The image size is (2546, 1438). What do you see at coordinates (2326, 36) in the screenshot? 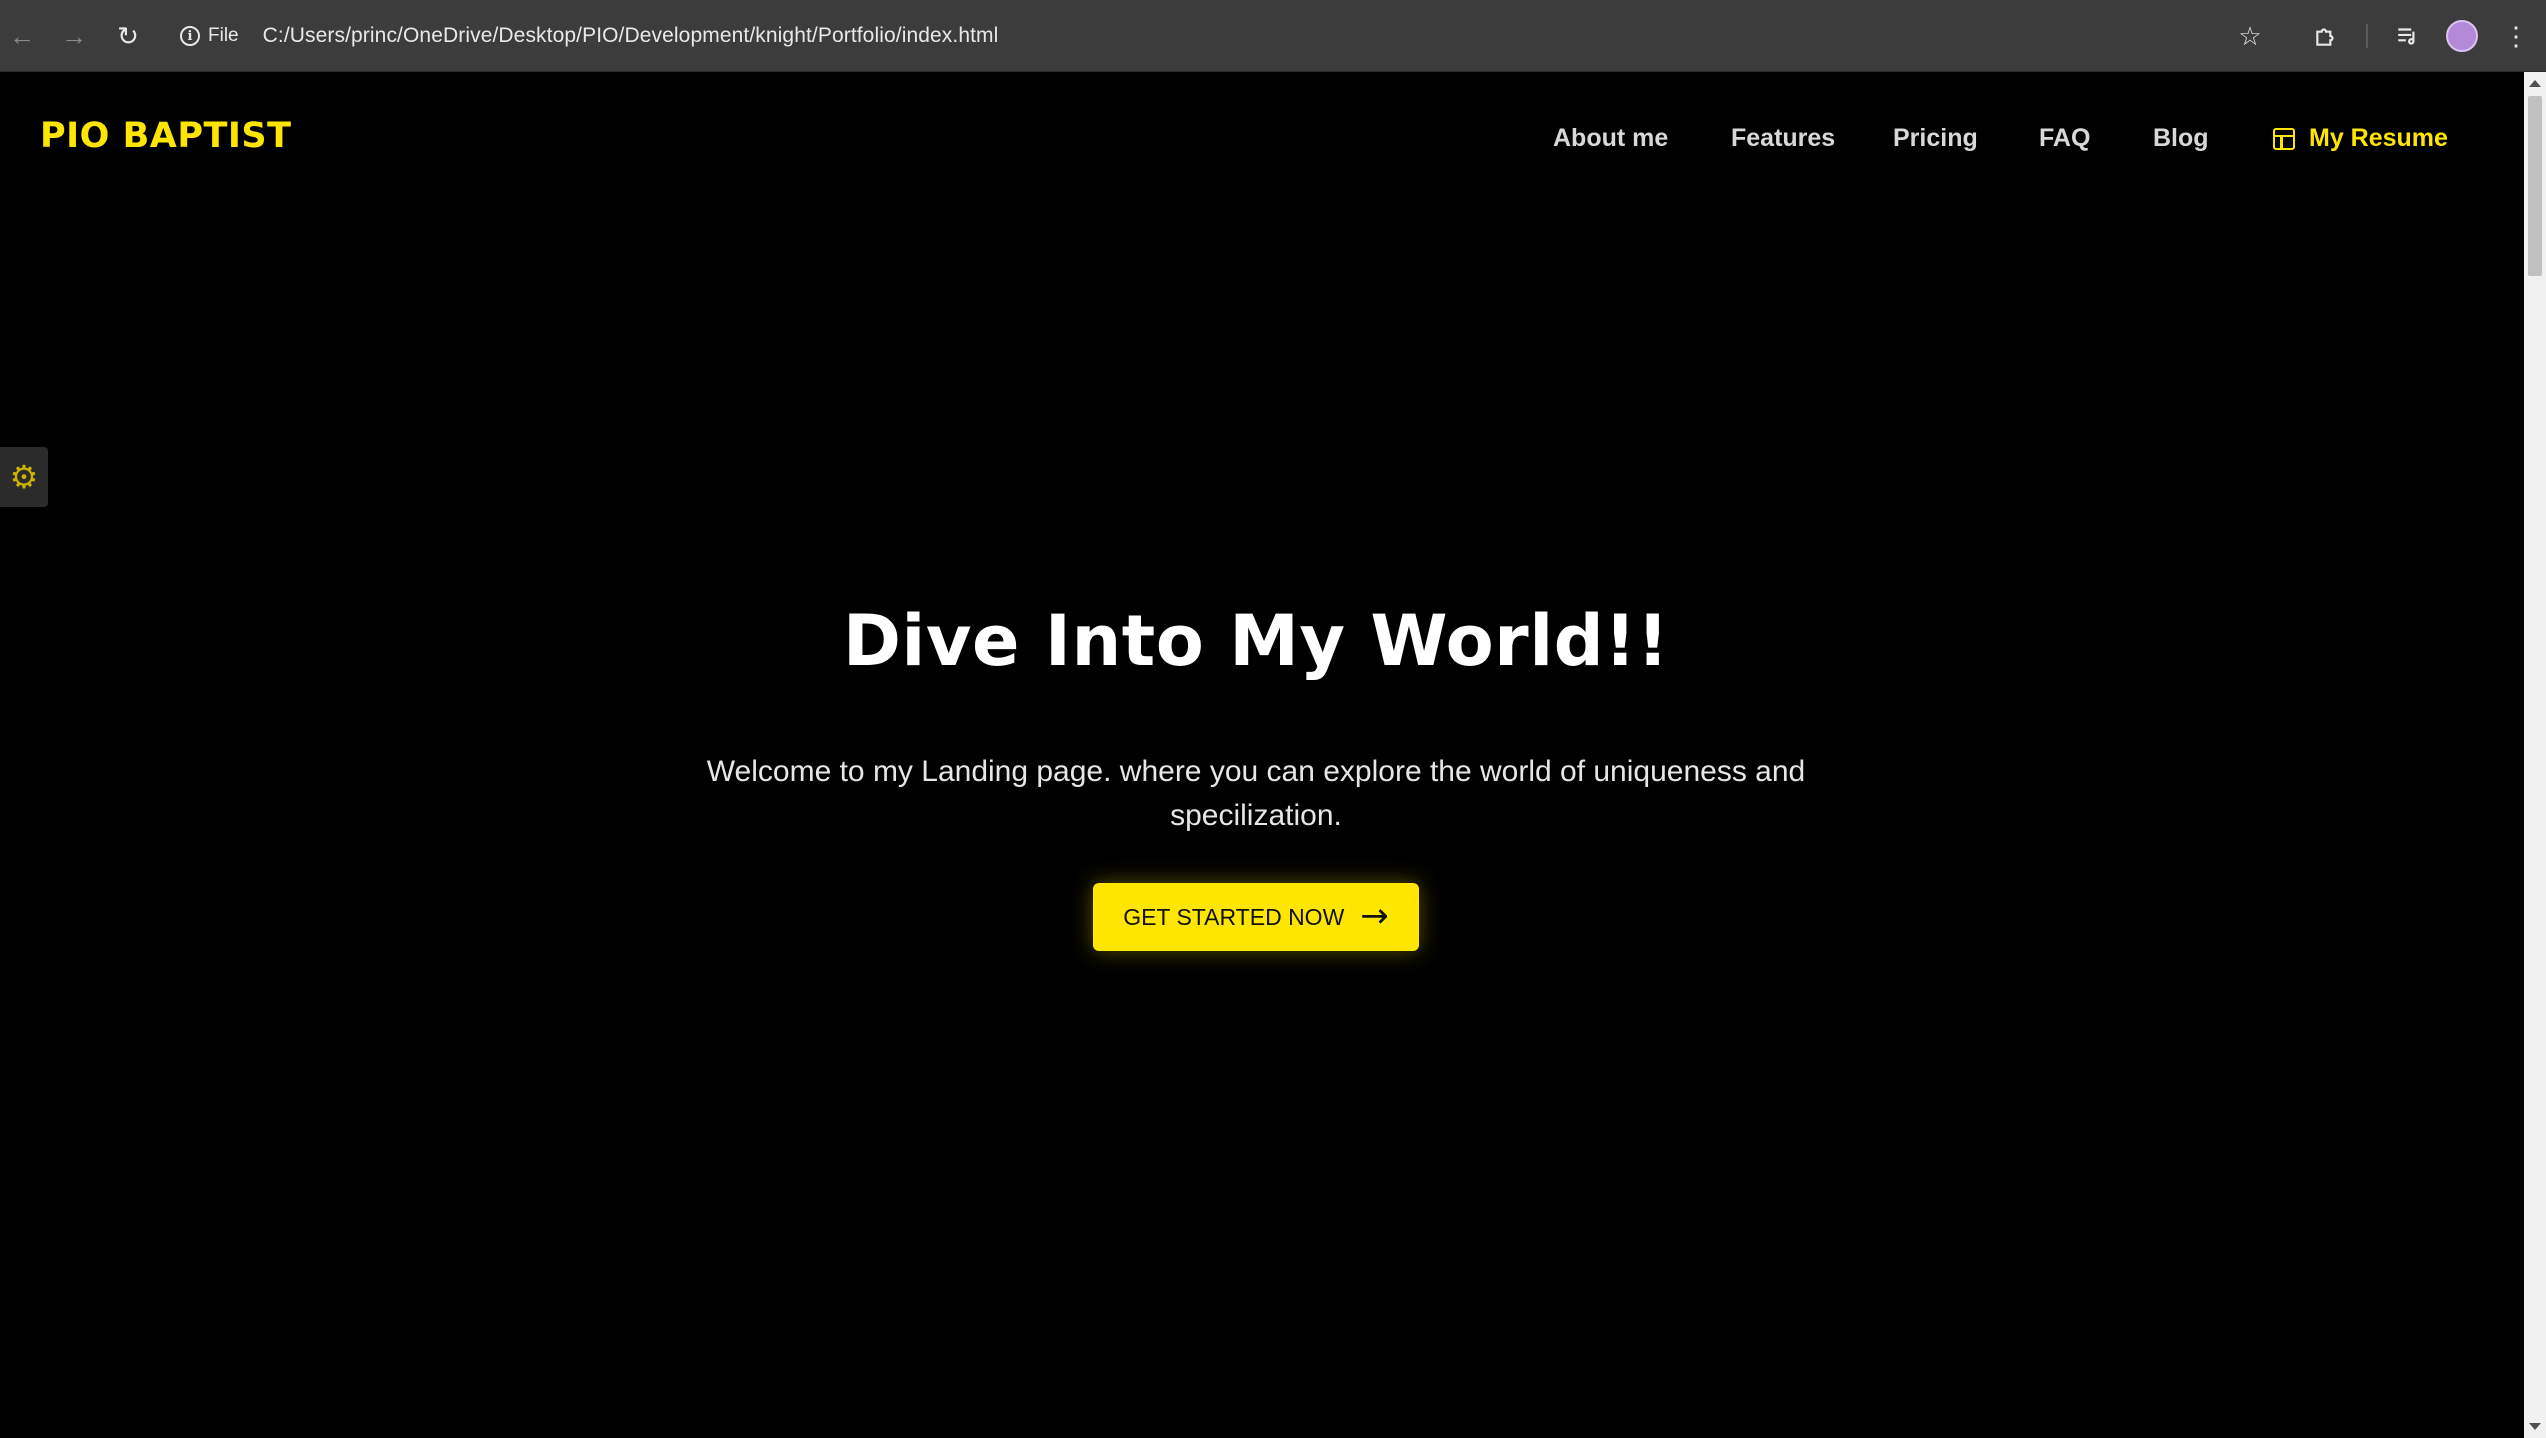
I see `puzzle-icon` at bounding box center [2326, 36].